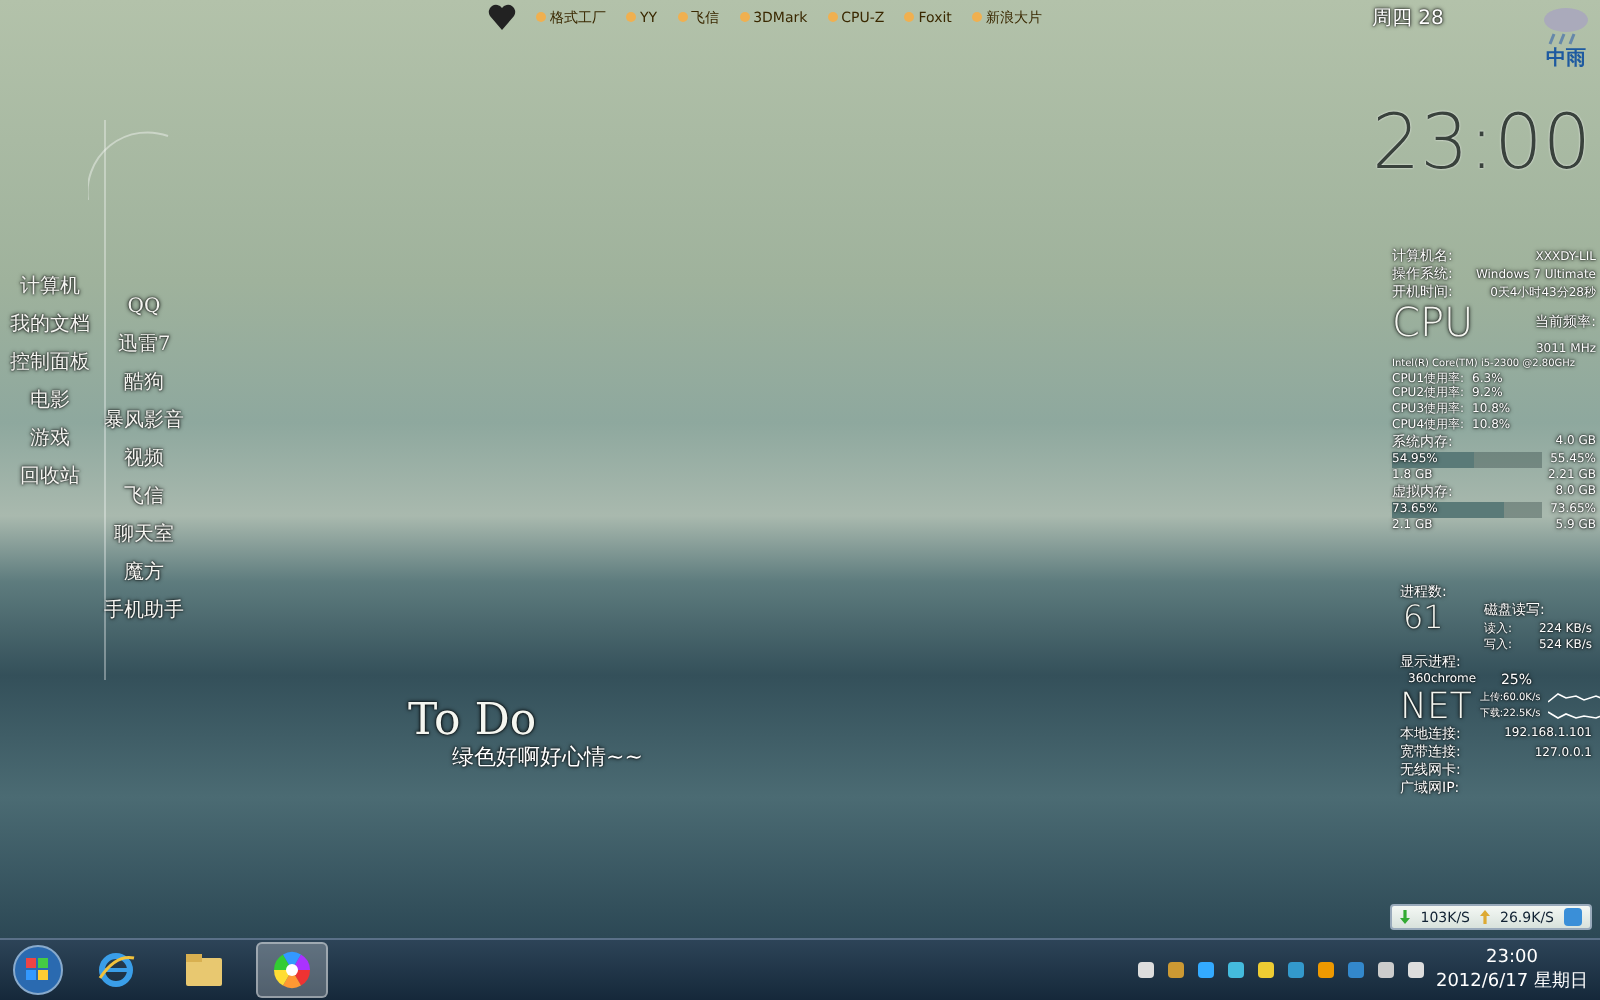  I want to click on color-wheel-icon, so click(292, 970).